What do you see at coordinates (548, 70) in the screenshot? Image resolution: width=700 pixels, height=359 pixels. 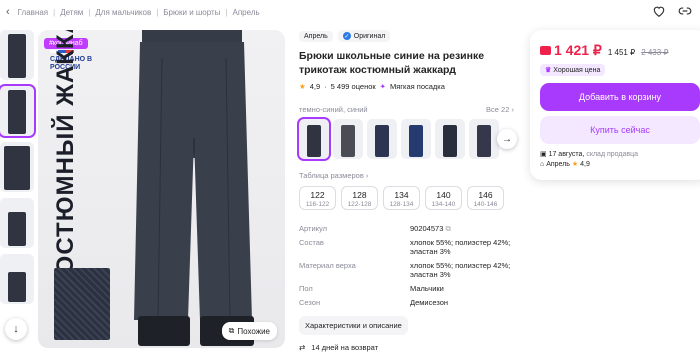 I see `good-price-icon: ♛` at bounding box center [548, 70].